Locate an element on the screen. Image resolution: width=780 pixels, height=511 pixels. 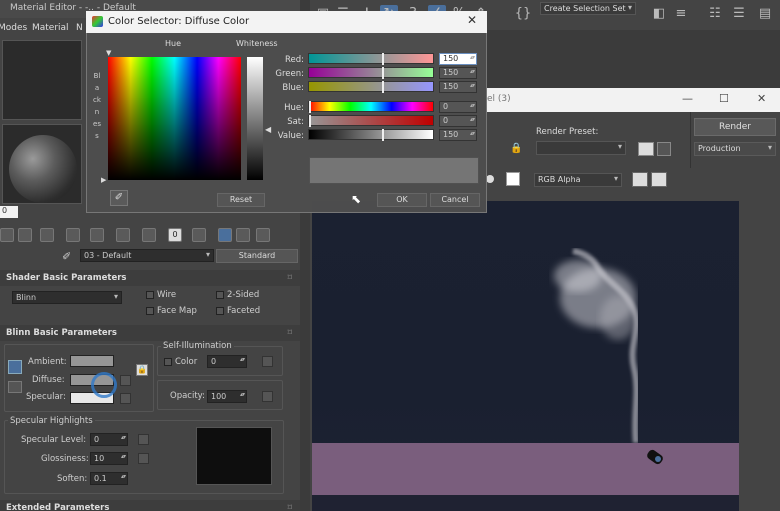
shader-type-dropdown: Blinn is located at coordinates (67, 297).